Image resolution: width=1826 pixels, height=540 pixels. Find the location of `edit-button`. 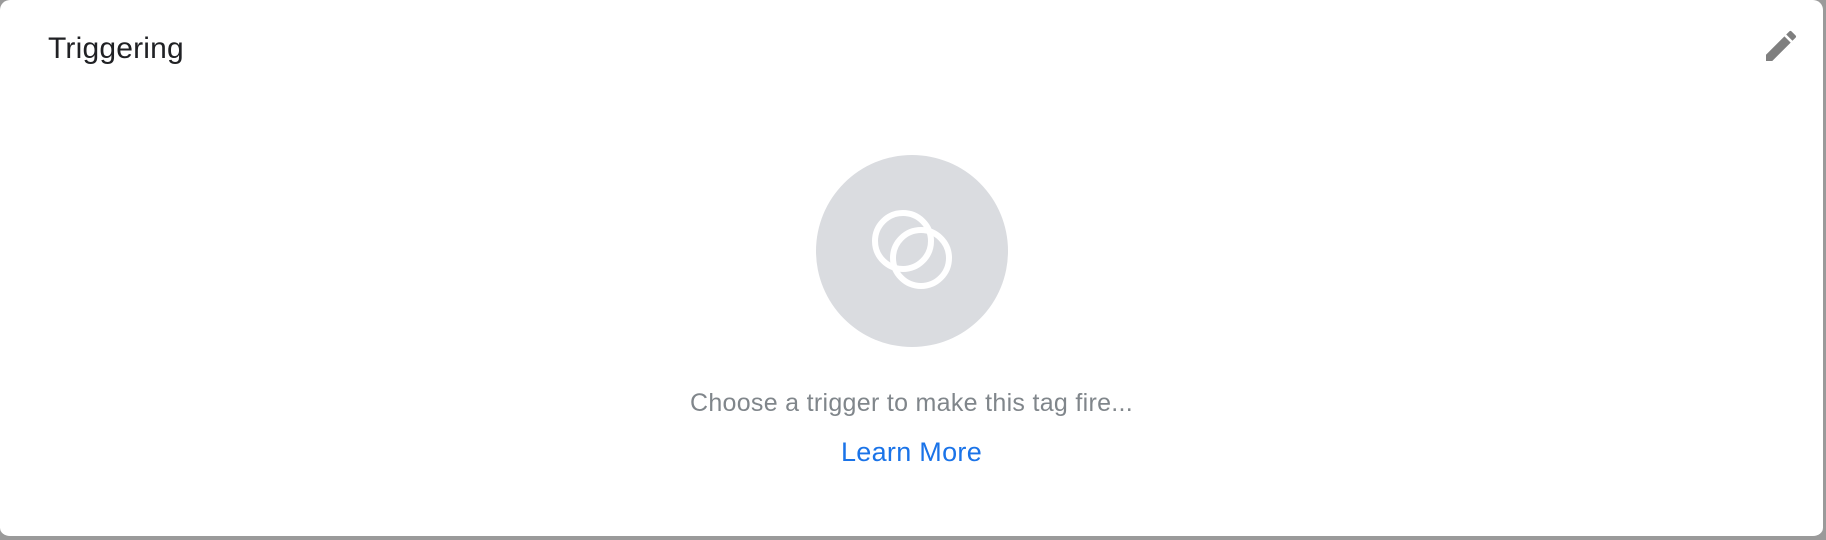

edit-button is located at coordinates (1781, 46).